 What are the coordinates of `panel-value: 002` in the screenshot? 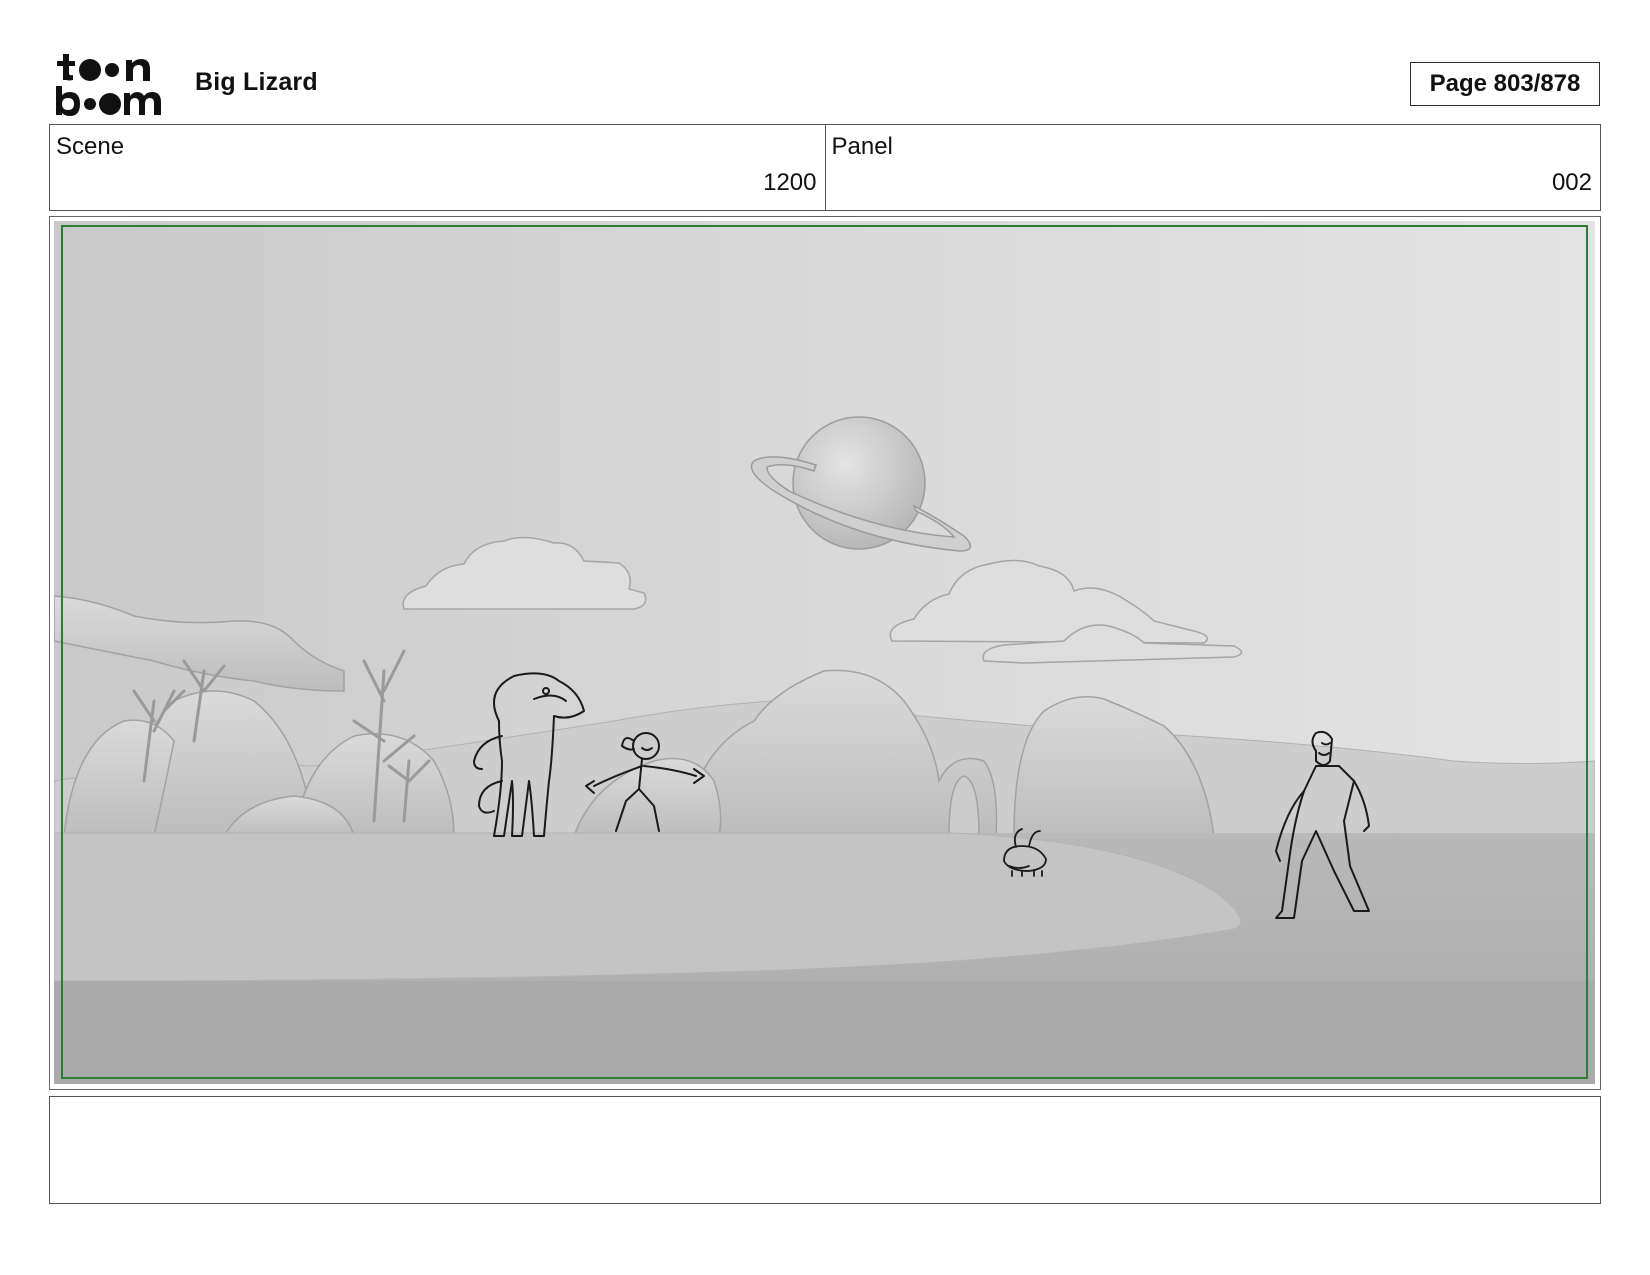 It's located at (1571, 182).